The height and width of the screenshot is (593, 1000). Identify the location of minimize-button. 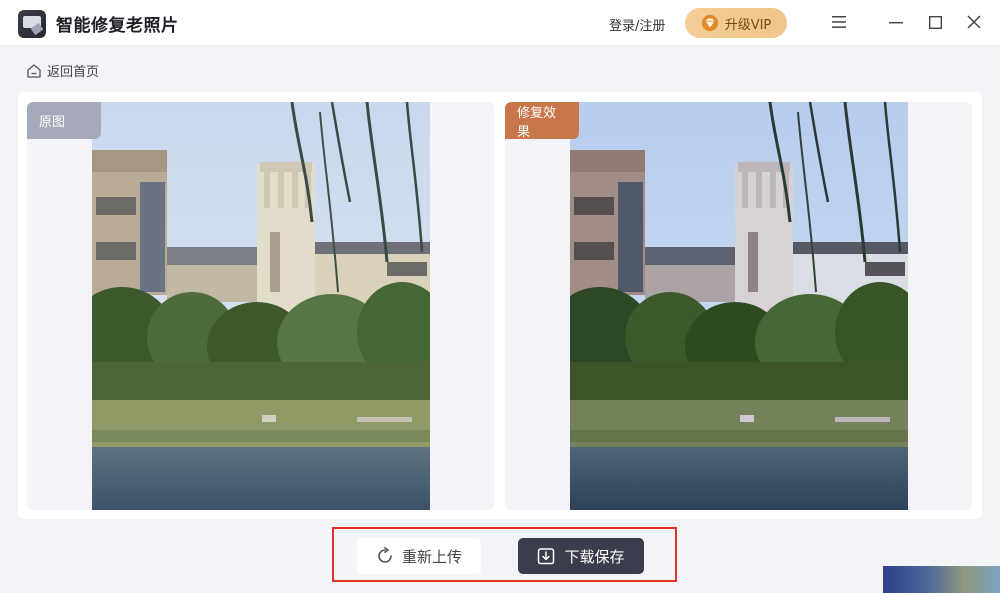
(896, 22).